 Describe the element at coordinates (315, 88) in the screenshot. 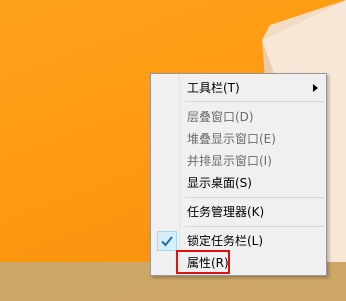

I see `submenu-arrow-icon` at that location.